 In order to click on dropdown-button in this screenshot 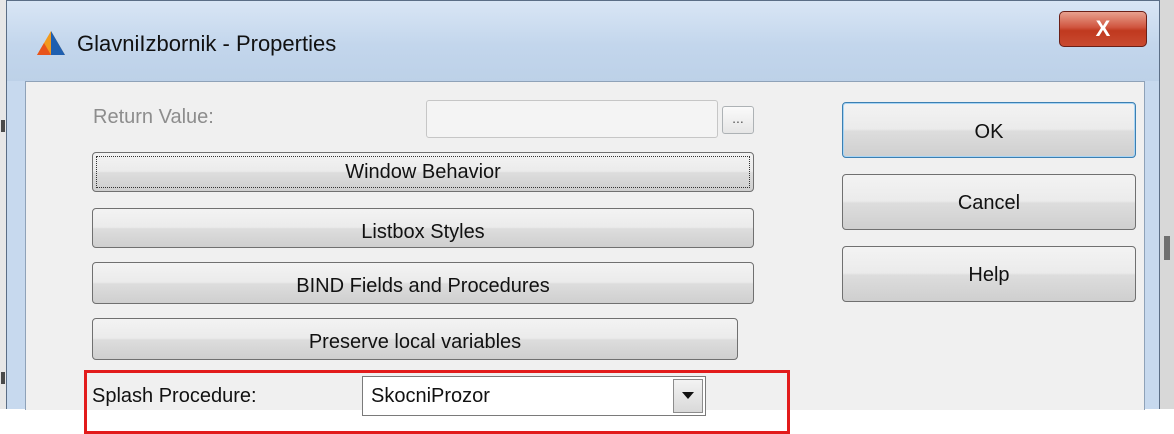, I will do `click(688, 396)`.